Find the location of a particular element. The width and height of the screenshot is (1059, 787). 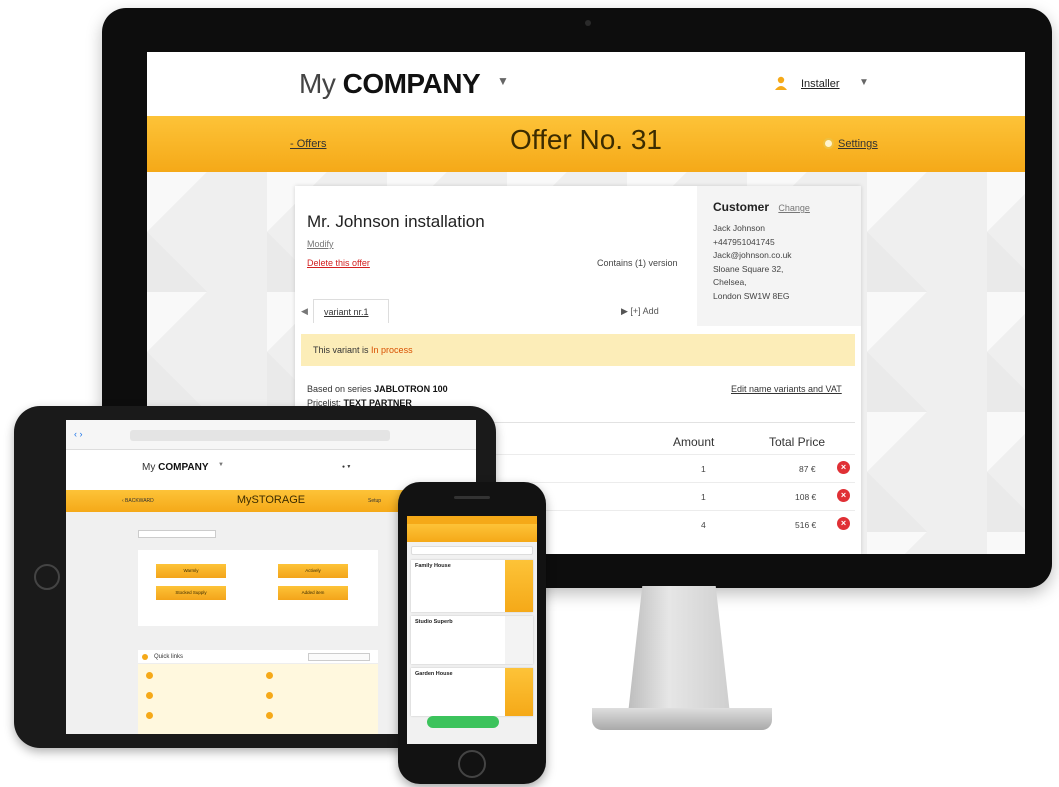

status-prefix: This variant is is located at coordinates (341, 350).